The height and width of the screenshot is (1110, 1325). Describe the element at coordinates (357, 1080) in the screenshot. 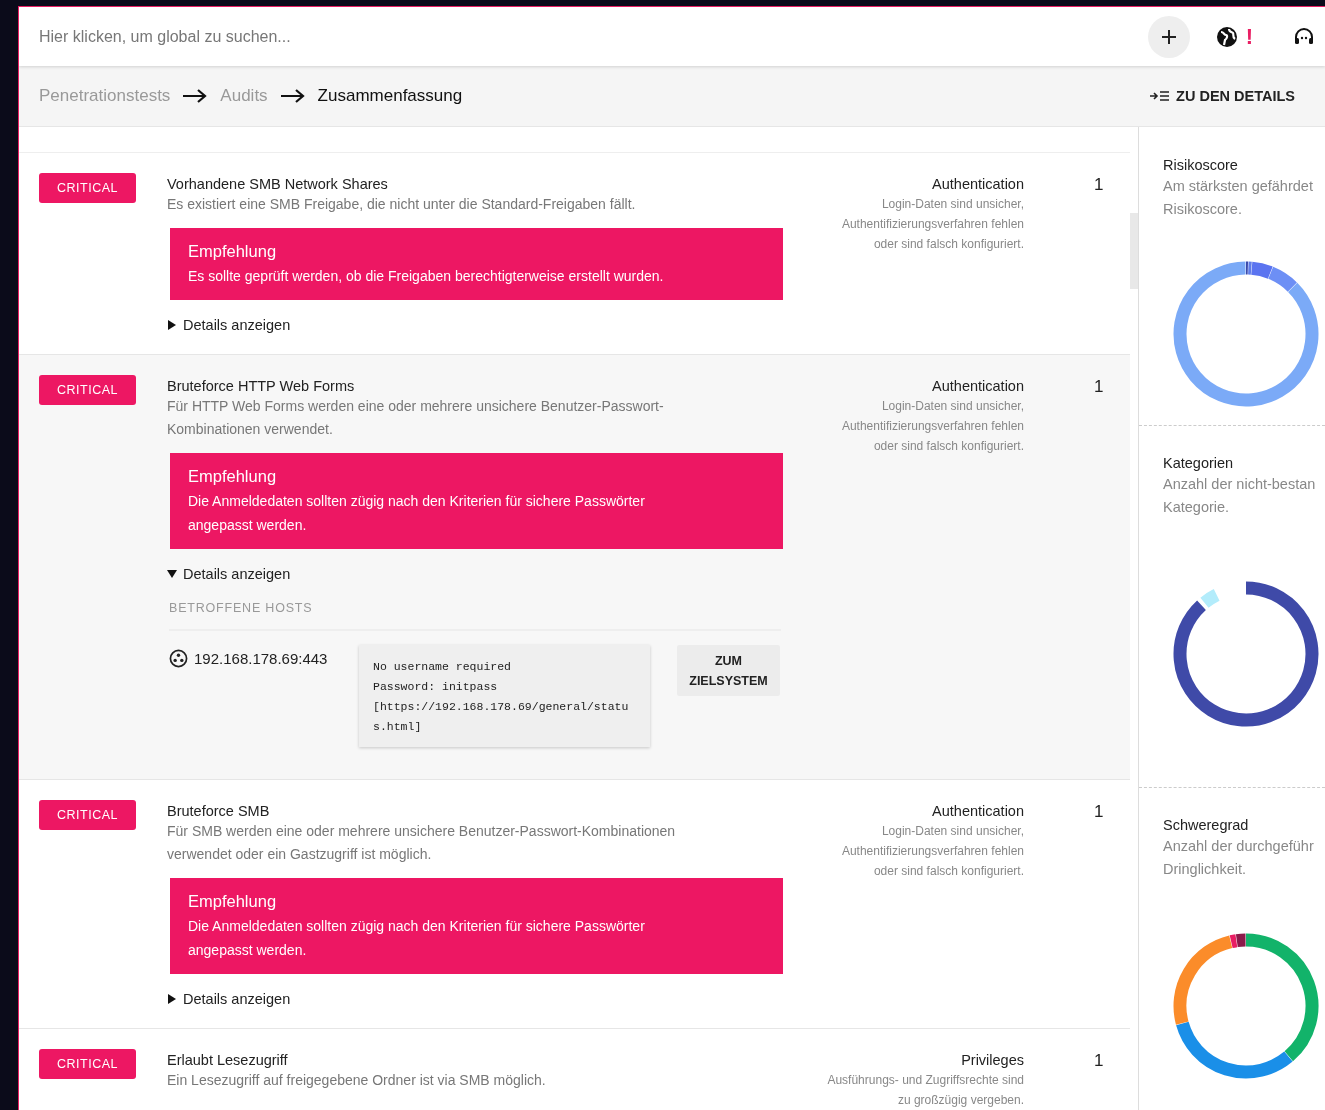

I see `finding-description: Ein Lesezugriff auf freigegebene Ordner ist via SMB möglich.` at that location.